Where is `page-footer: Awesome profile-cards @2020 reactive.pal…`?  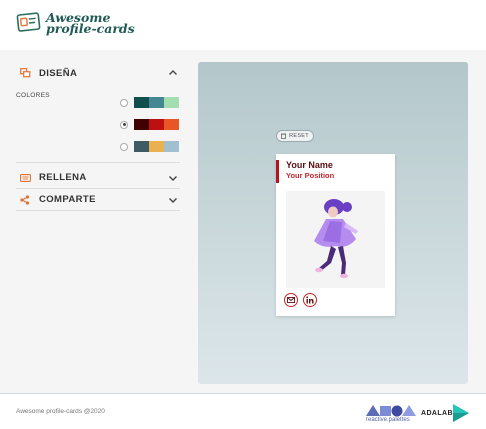 page-footer: Awesome profile-cards @2020 reactive.pal… is located at coordinates (243, 411).